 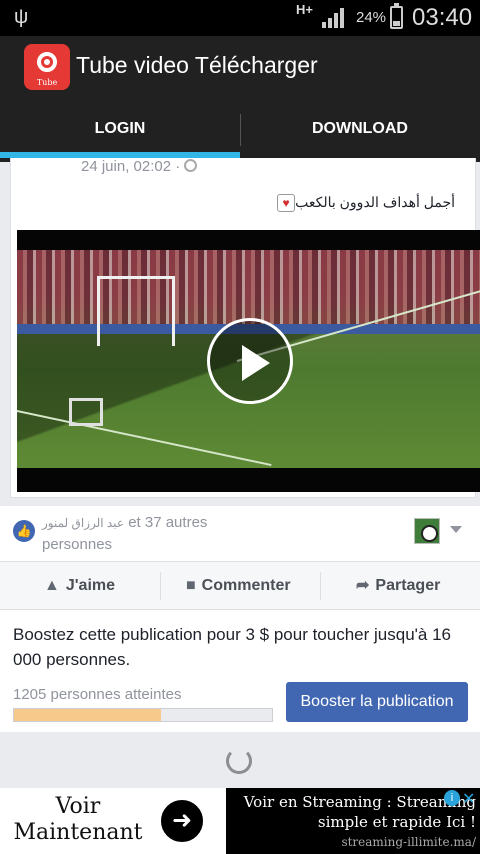 I want to click on post-text: أجمل أهداف الدوون بالكعب♥, so click(x=363, y=203).